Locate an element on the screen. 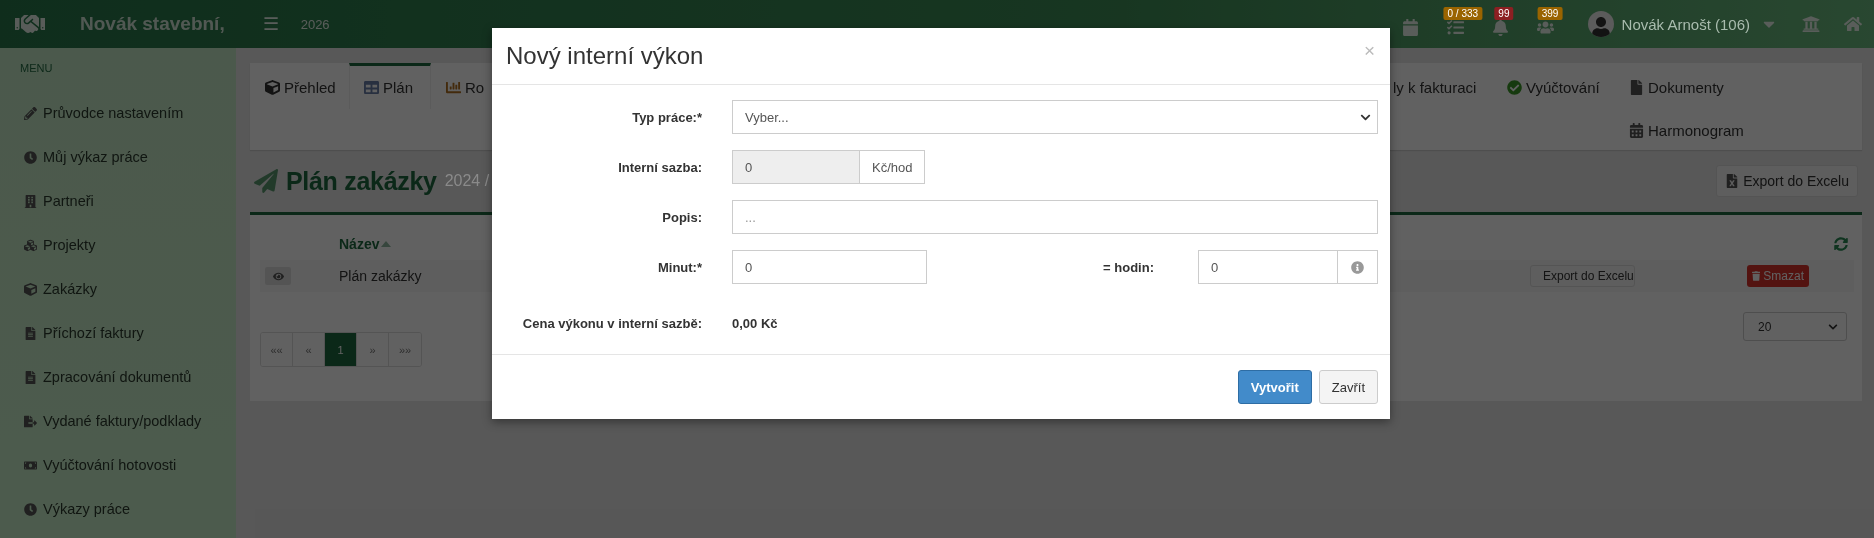 Image resolution: width=1874 pixels, height=538 pixels. field-label: = hodin: is located at coordinates (1128, 267).